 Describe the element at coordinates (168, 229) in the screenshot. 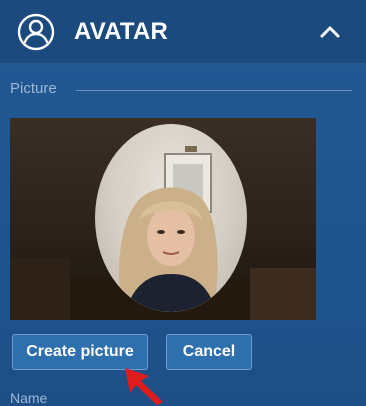

I see `webcam-person` at that location.